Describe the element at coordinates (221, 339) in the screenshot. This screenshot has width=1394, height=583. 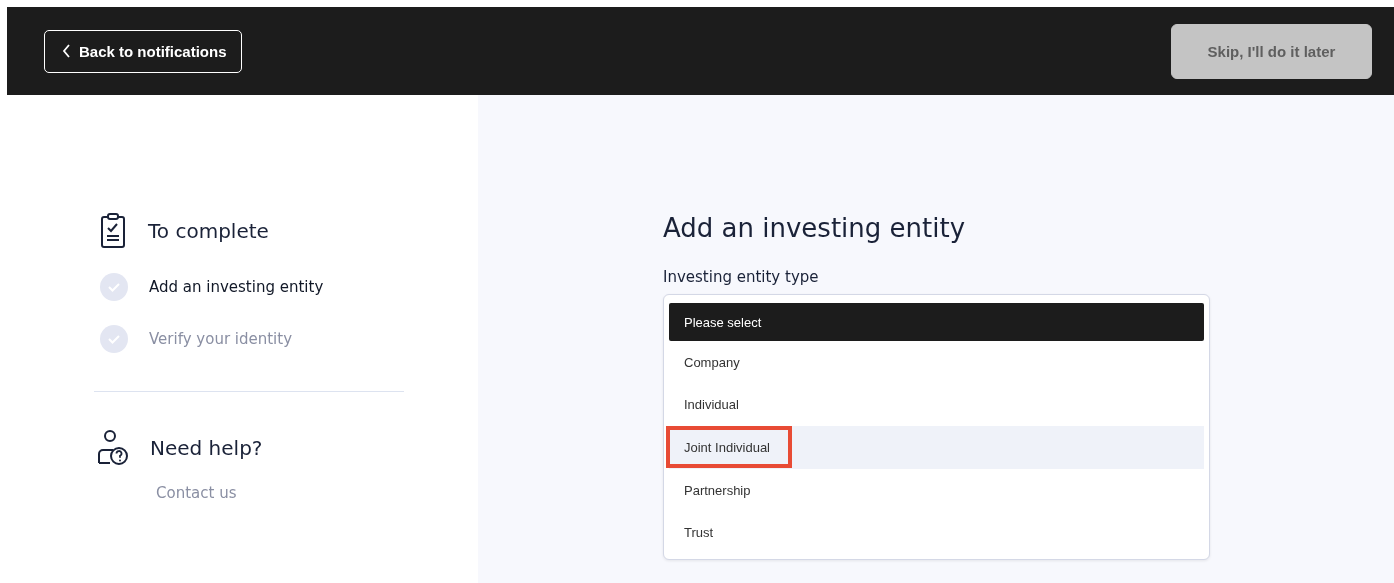
I see `step-label: Verify your identity` at that location.